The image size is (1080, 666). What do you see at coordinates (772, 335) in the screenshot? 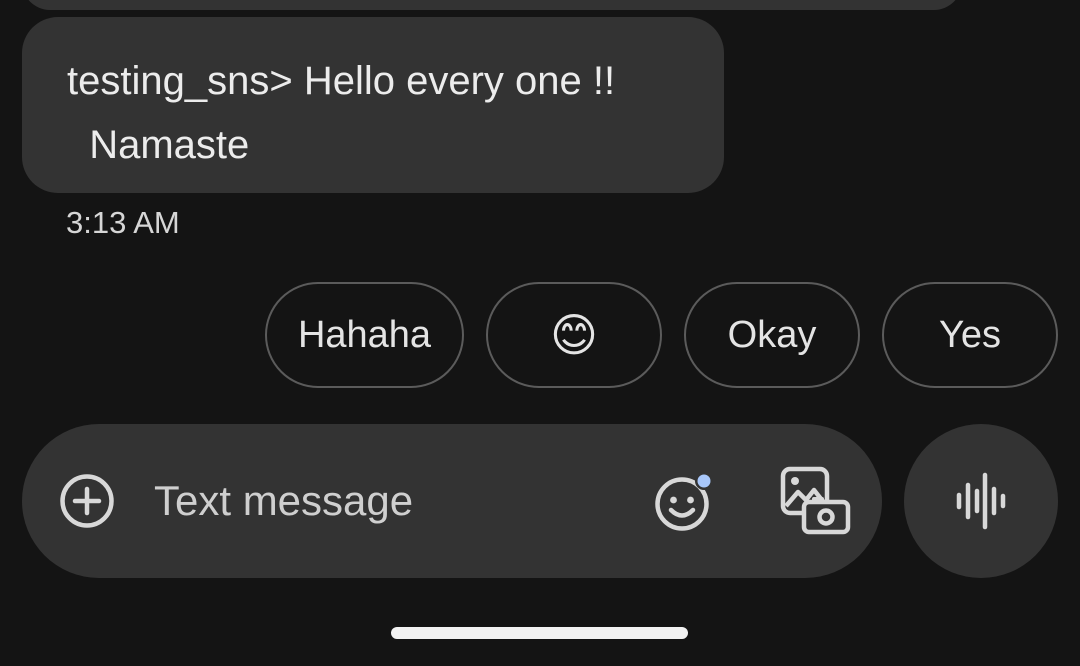
I see `smart-reply-chip: Okay` at bounding box center [772, 335].